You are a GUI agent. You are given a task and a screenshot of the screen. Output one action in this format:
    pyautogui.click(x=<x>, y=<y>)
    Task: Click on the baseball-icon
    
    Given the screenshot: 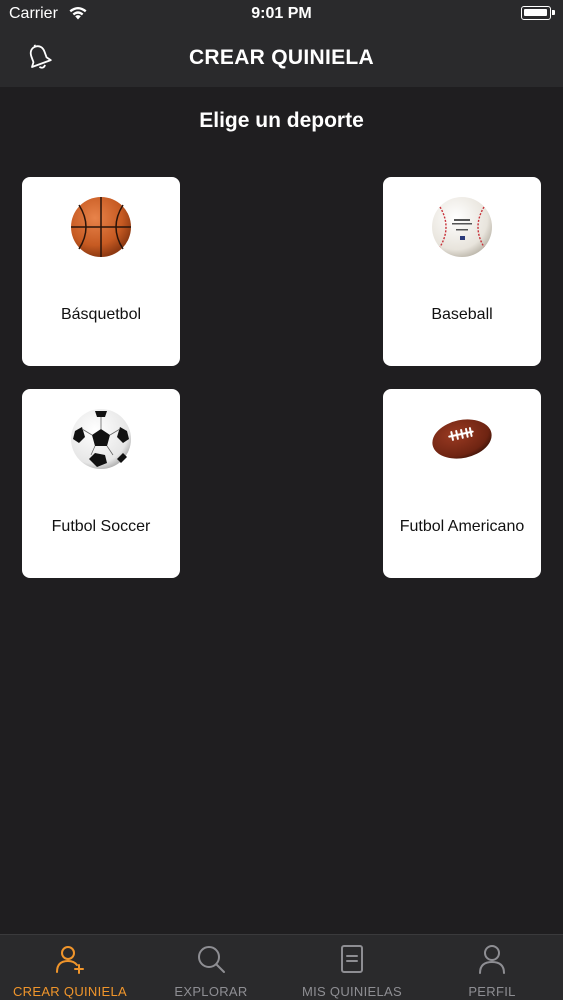 What is the action you would take?
    pyautogui.click(x=462, y=227)
    